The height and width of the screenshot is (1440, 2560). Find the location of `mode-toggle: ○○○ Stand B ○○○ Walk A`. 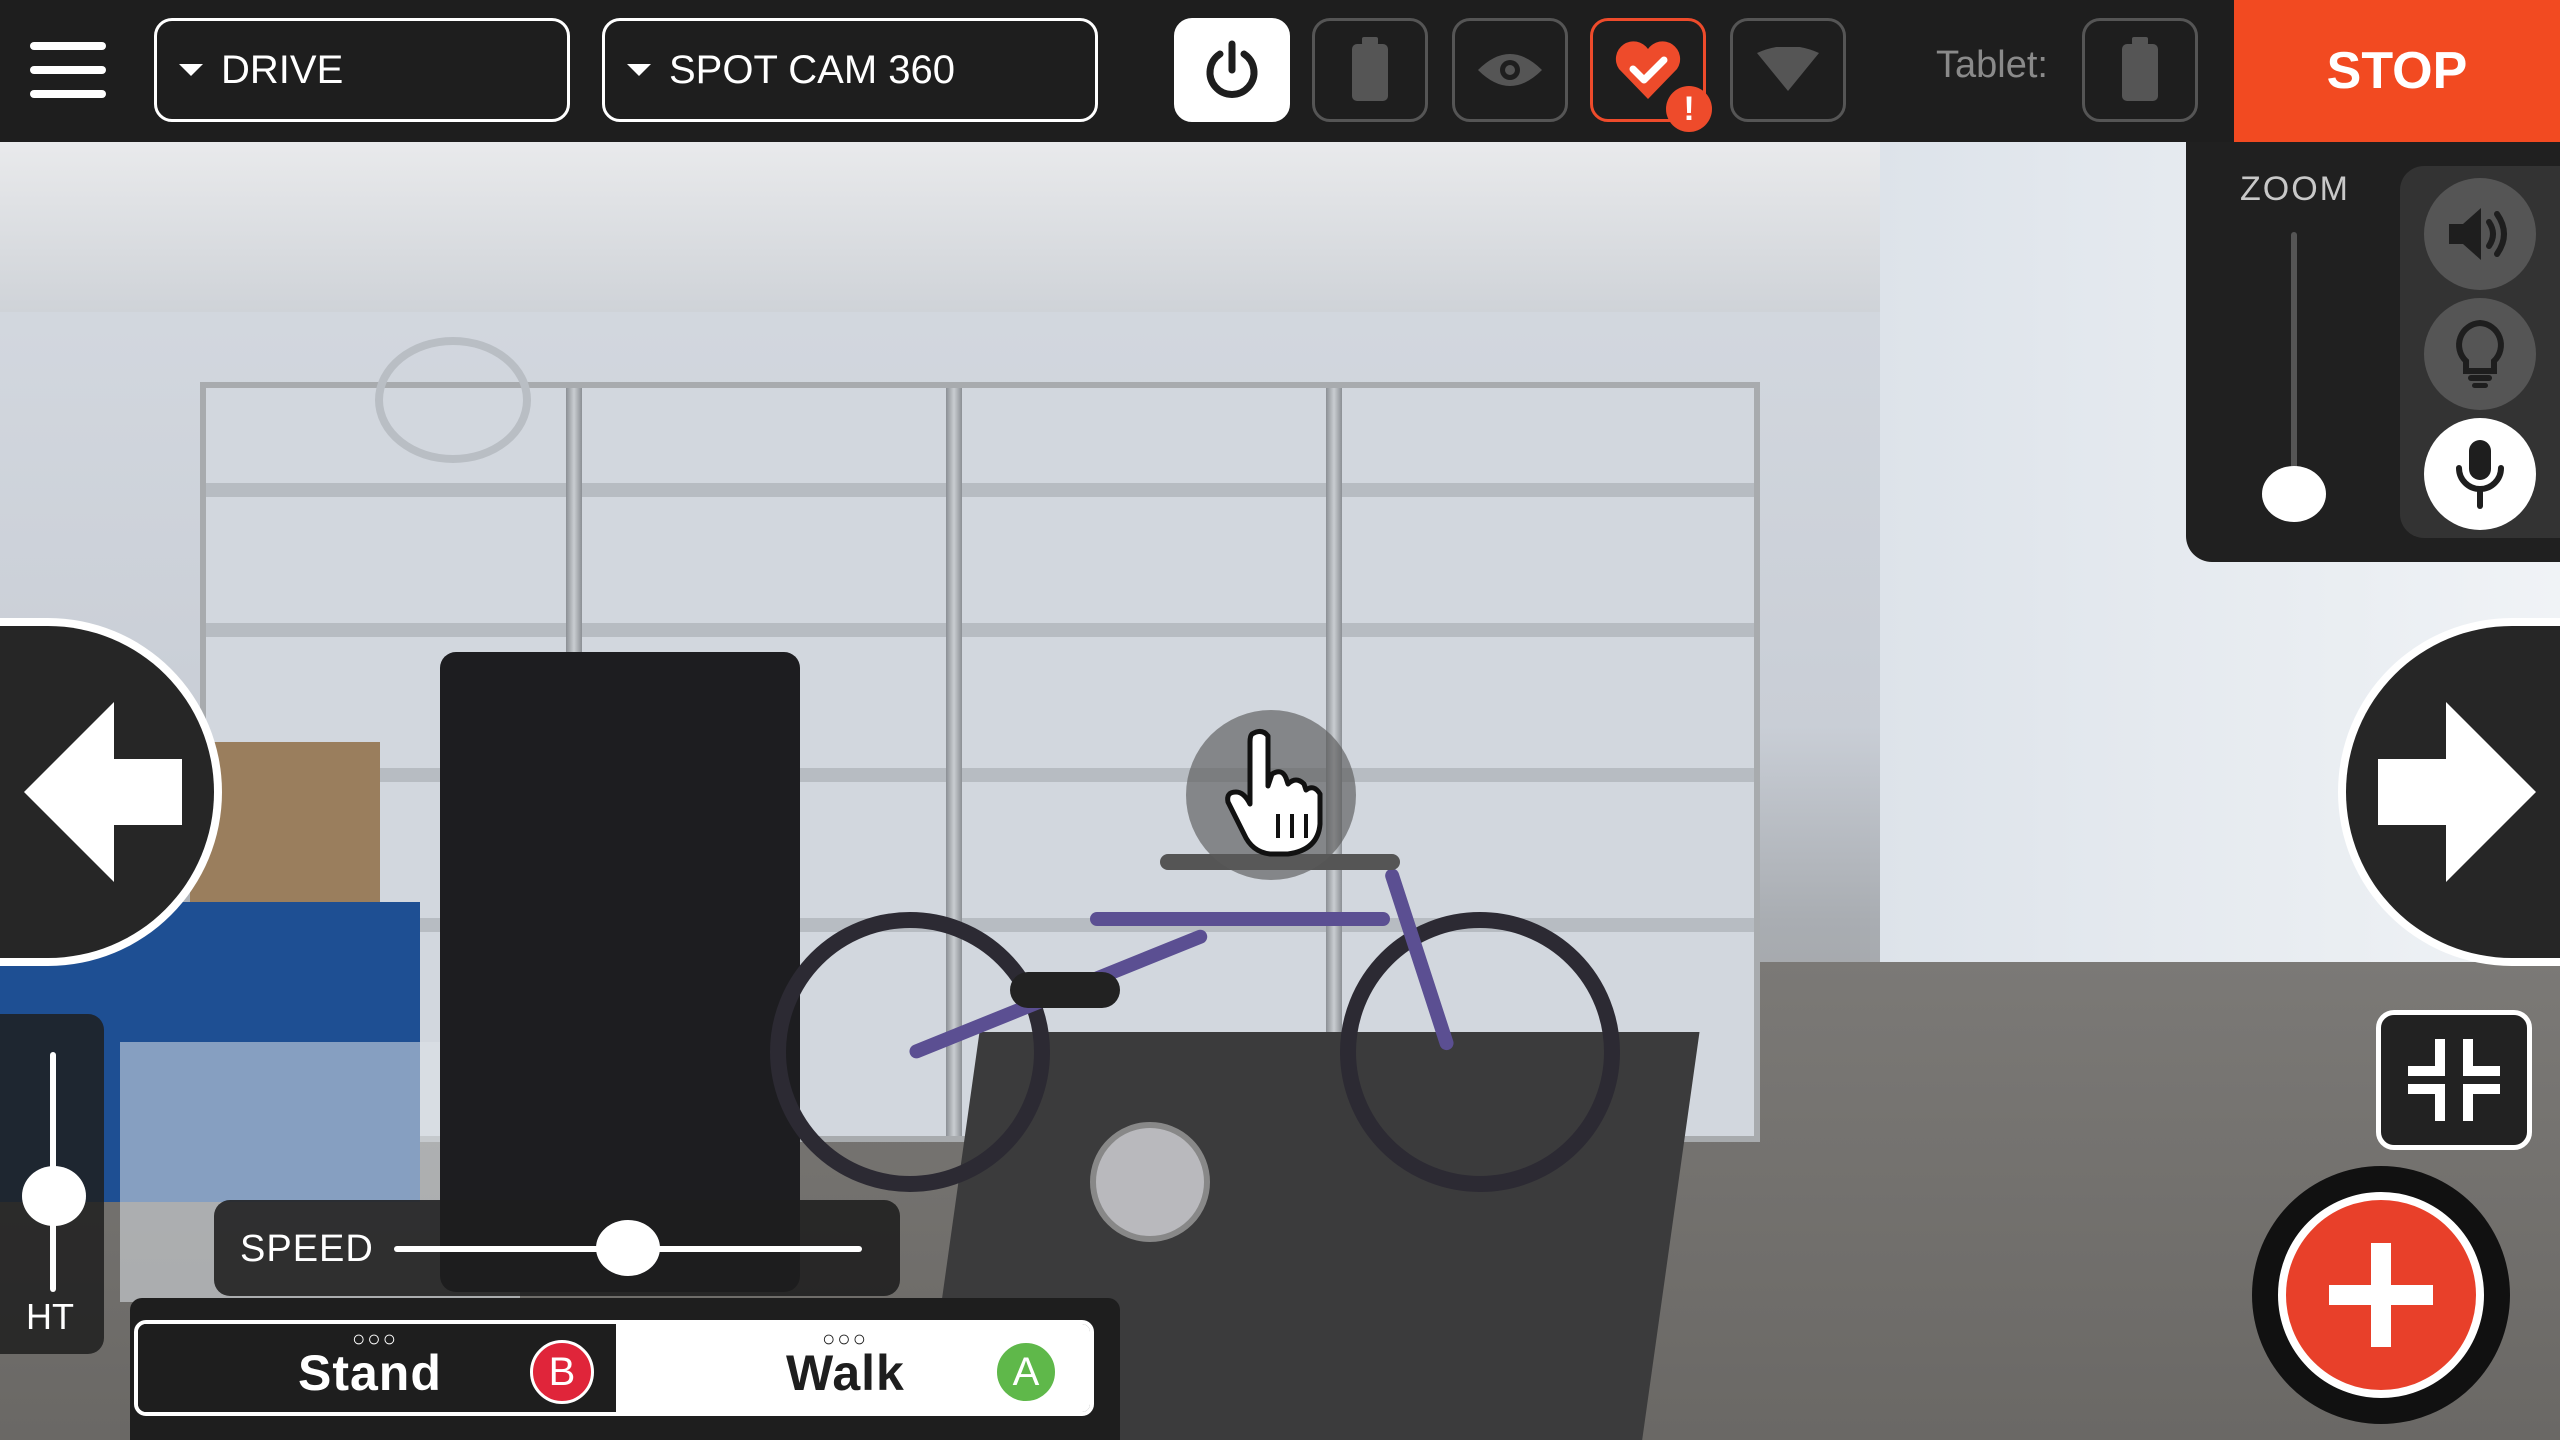

mode-toggle: ○○○ Stand B ○○○ Walk A is located at coordinates (614, 1368).